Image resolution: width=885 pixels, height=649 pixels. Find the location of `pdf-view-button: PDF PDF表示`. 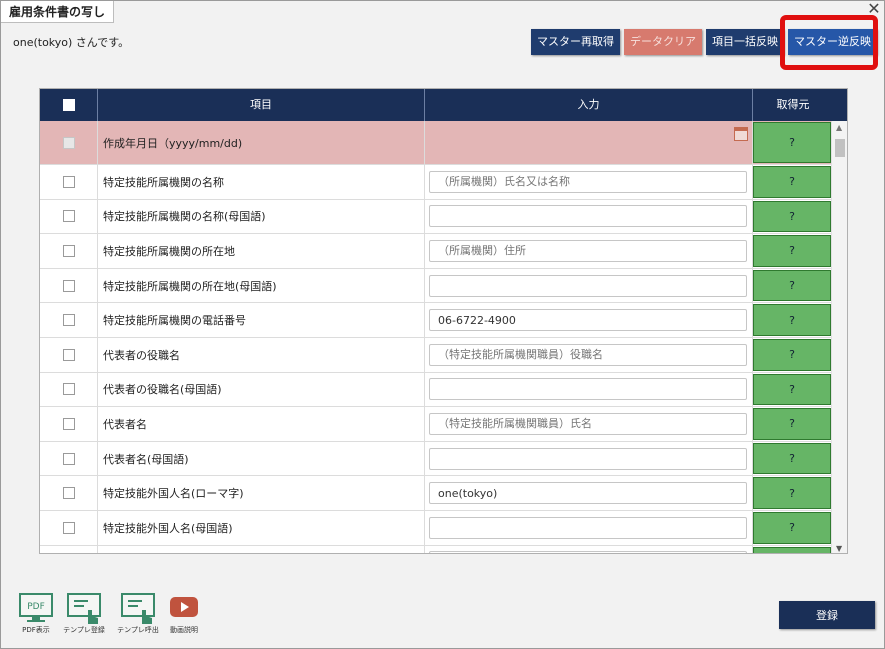

pdf-view-button: PDF PDF表示 is located at coordinates (36, 613).